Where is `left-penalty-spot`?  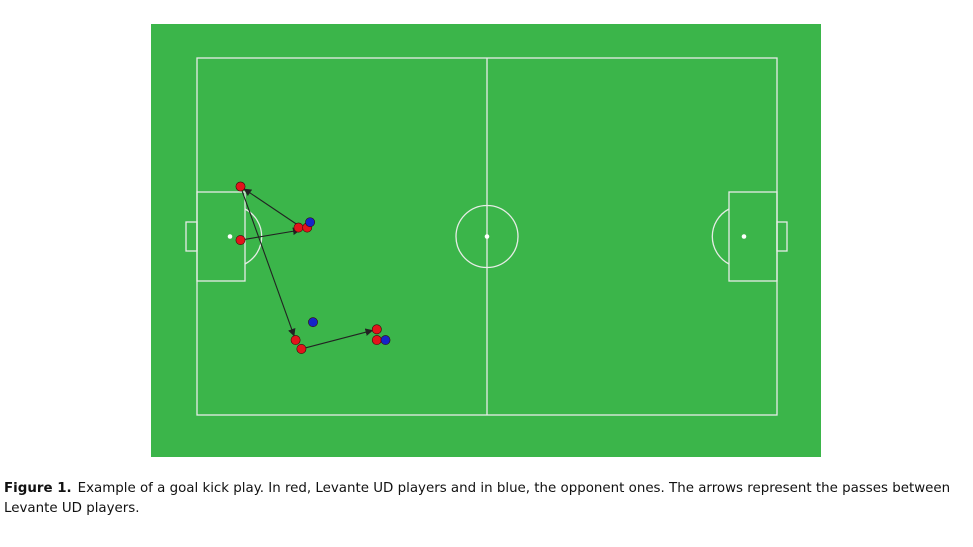 left-penalty-spot is located at coordinates (230, 236).